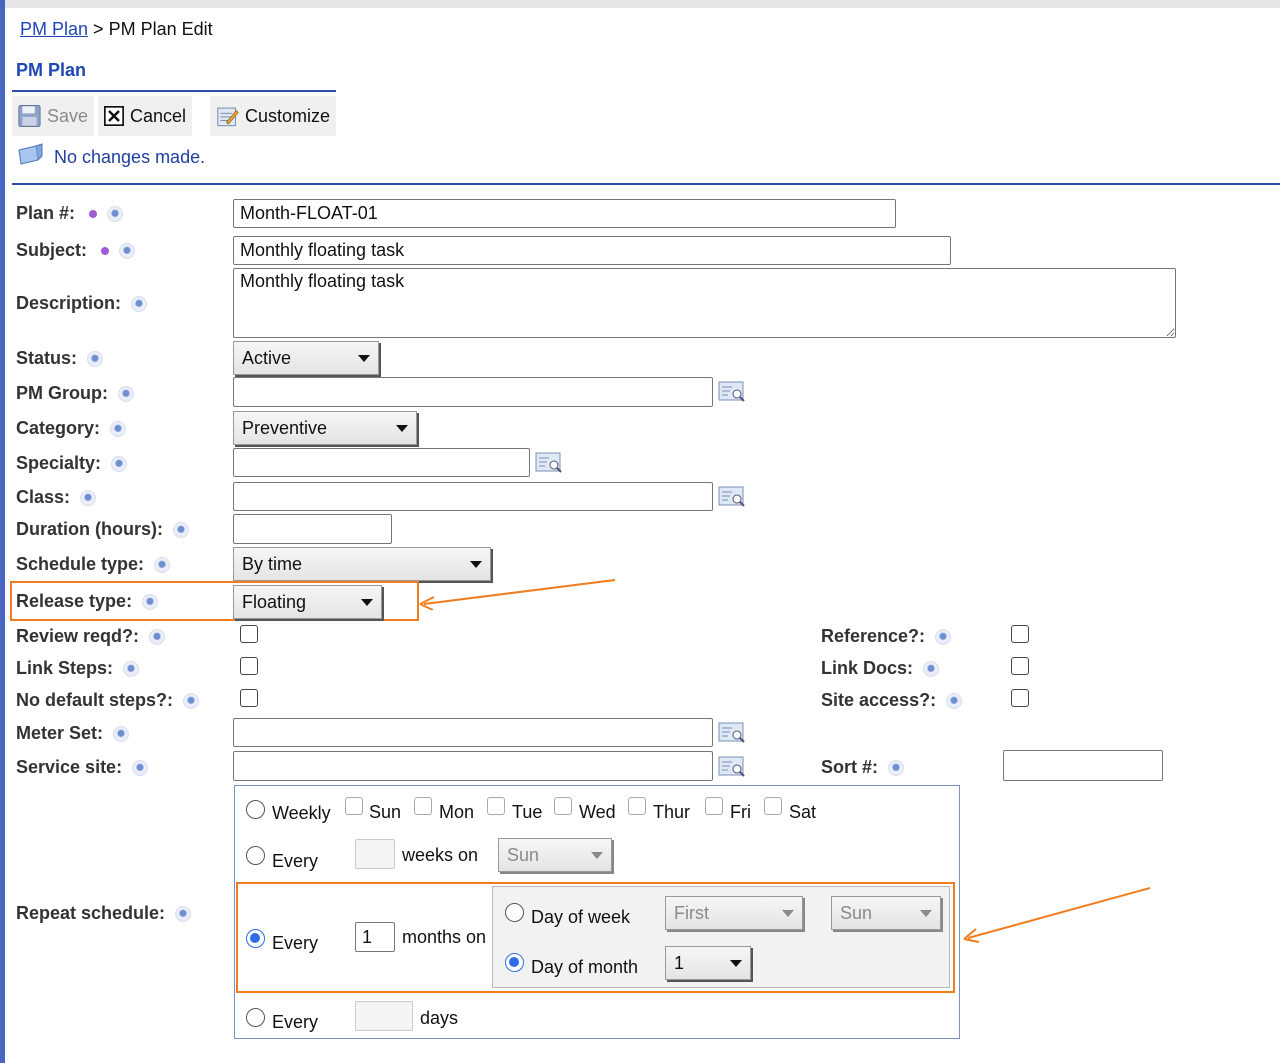  I want to click on site-access-label: Site access?:, so click(892, 700).